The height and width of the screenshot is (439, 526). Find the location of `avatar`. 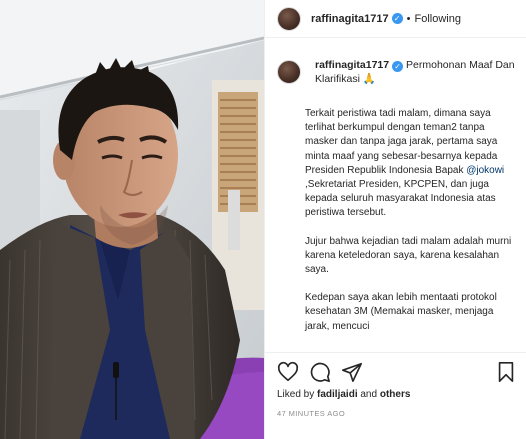

avatar is located at coordinates (289, 18).